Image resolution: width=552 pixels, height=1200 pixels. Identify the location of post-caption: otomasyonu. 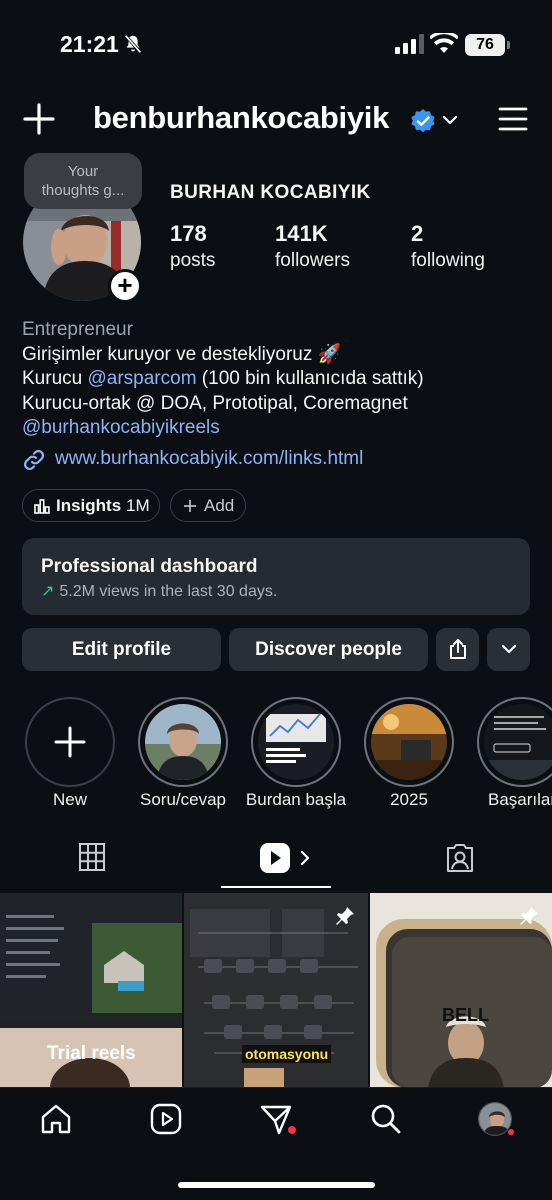
(287, 1054).